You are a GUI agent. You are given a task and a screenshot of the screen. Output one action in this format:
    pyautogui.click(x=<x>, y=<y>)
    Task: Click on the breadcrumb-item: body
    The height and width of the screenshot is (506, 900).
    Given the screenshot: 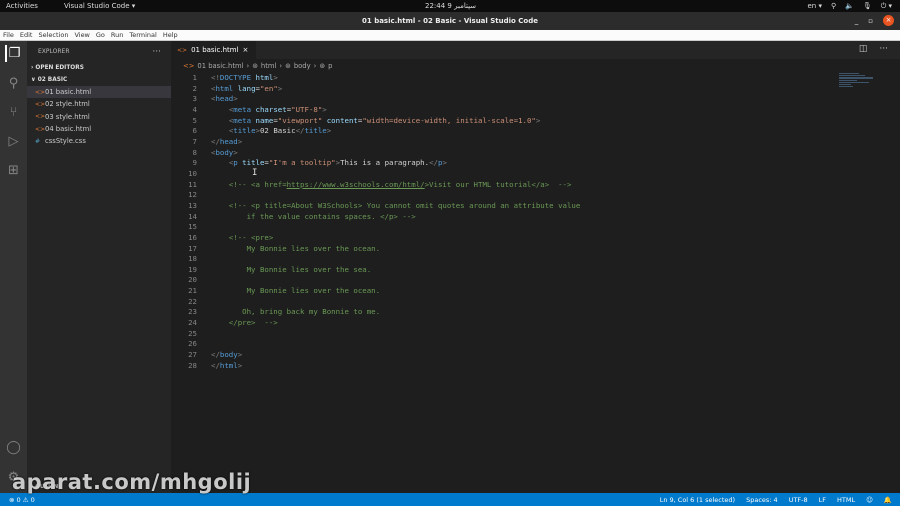 What is the action you would take?
    pyautogui.click(x=302, y=66)
    